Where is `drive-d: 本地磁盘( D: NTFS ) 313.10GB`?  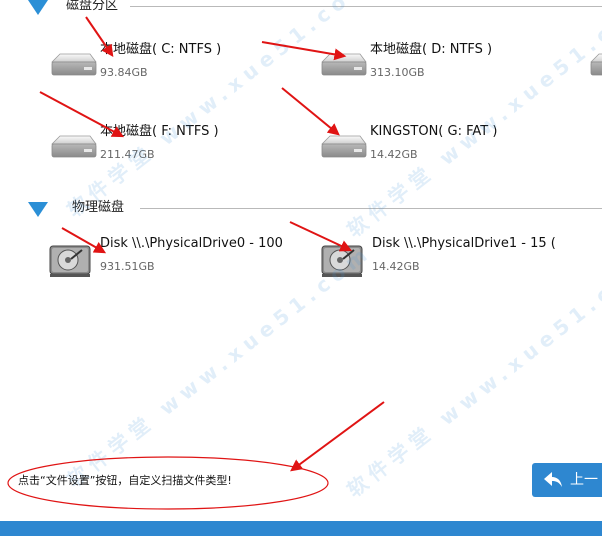 drive-d: 本地磁盘( D: NTFS ) 313.10GB is located at coordinates (416, 66).